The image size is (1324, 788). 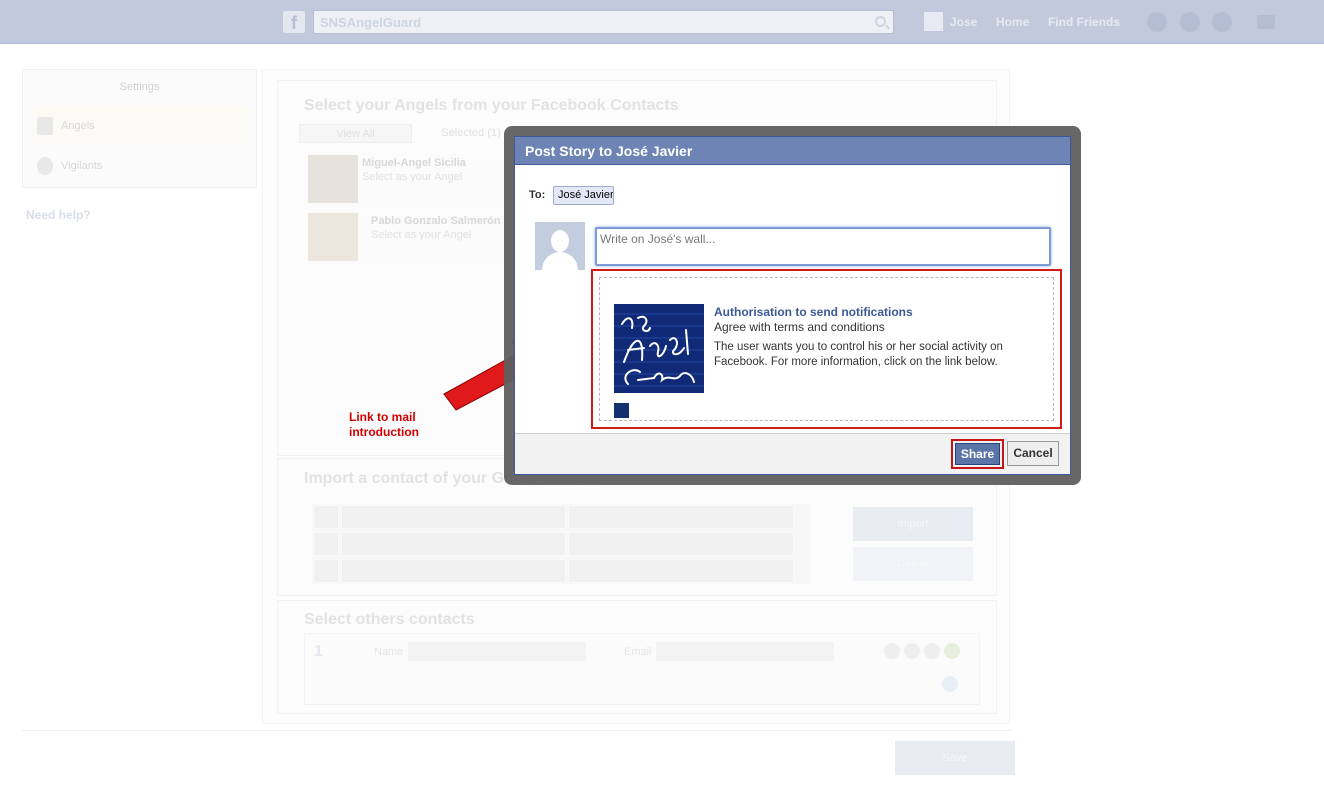 I want to click on sidebar-item-vigilants: Vigilants, so click(x=140, y=166).